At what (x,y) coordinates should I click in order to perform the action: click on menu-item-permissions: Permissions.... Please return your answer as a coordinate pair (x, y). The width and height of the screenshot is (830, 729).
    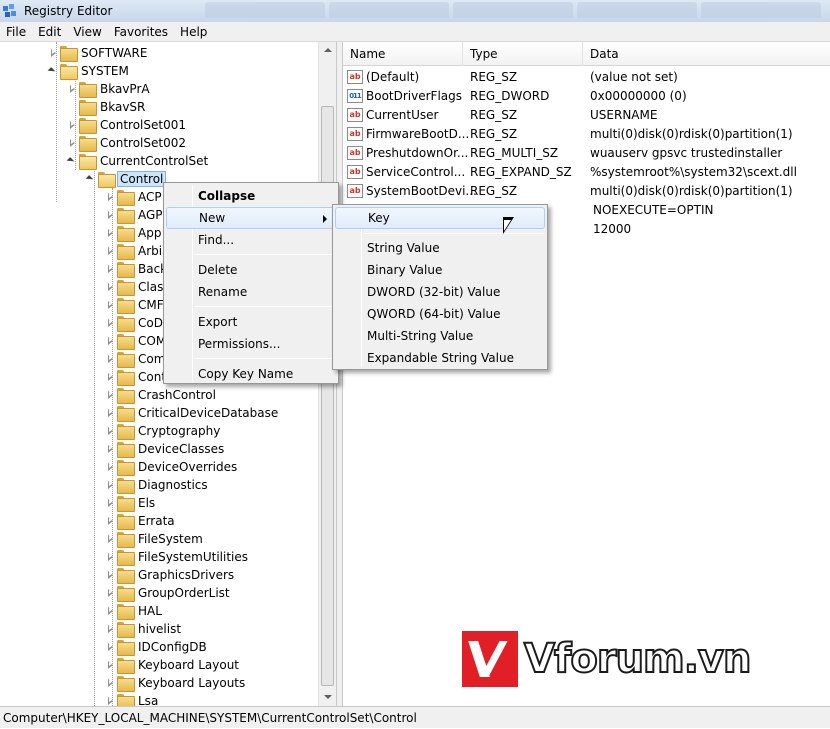
    Looking at the image, I should click on (251, 344).